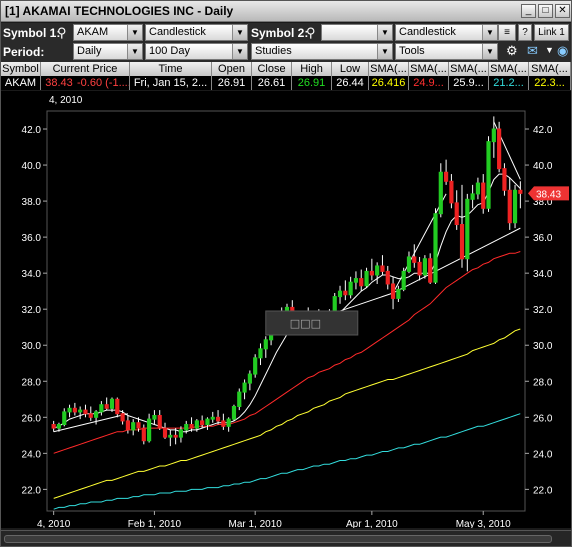 This screenshot has width=572, height=547. Describe the element at coordinates (512, 51) in the screenshot. I see `gear-icon: ⚙` at that location.